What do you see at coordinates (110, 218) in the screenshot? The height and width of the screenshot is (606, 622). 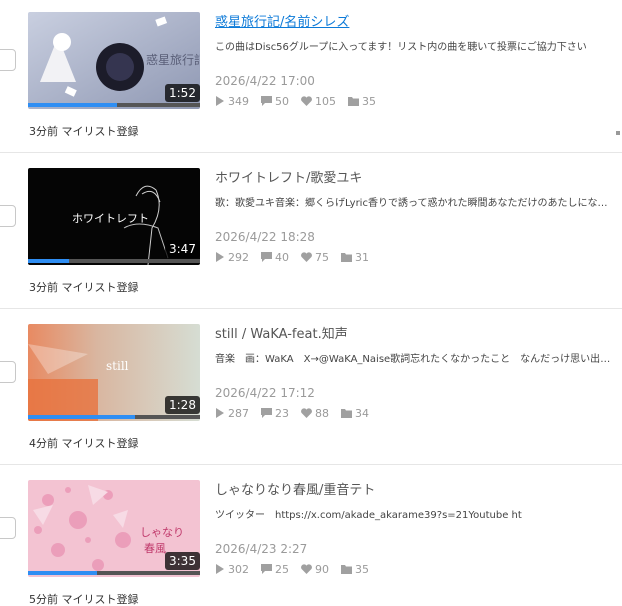 I see `thumbnail-caption: ホワイトレフト` at bounding box center [110, 218].